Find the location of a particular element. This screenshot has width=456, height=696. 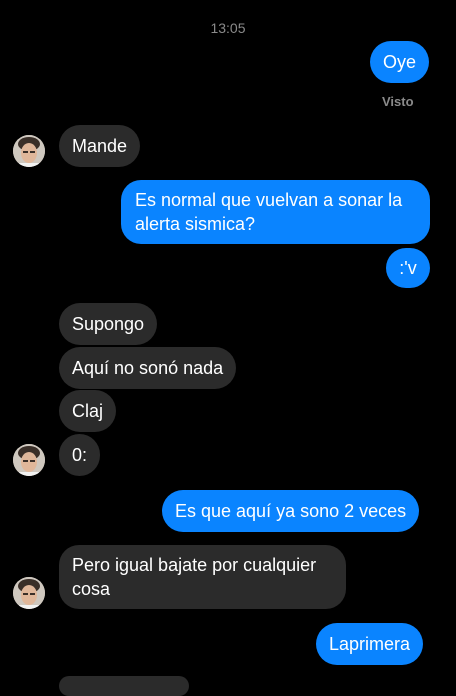

message-bubble-incoming: Supongo is located at coordinates (108, 324).